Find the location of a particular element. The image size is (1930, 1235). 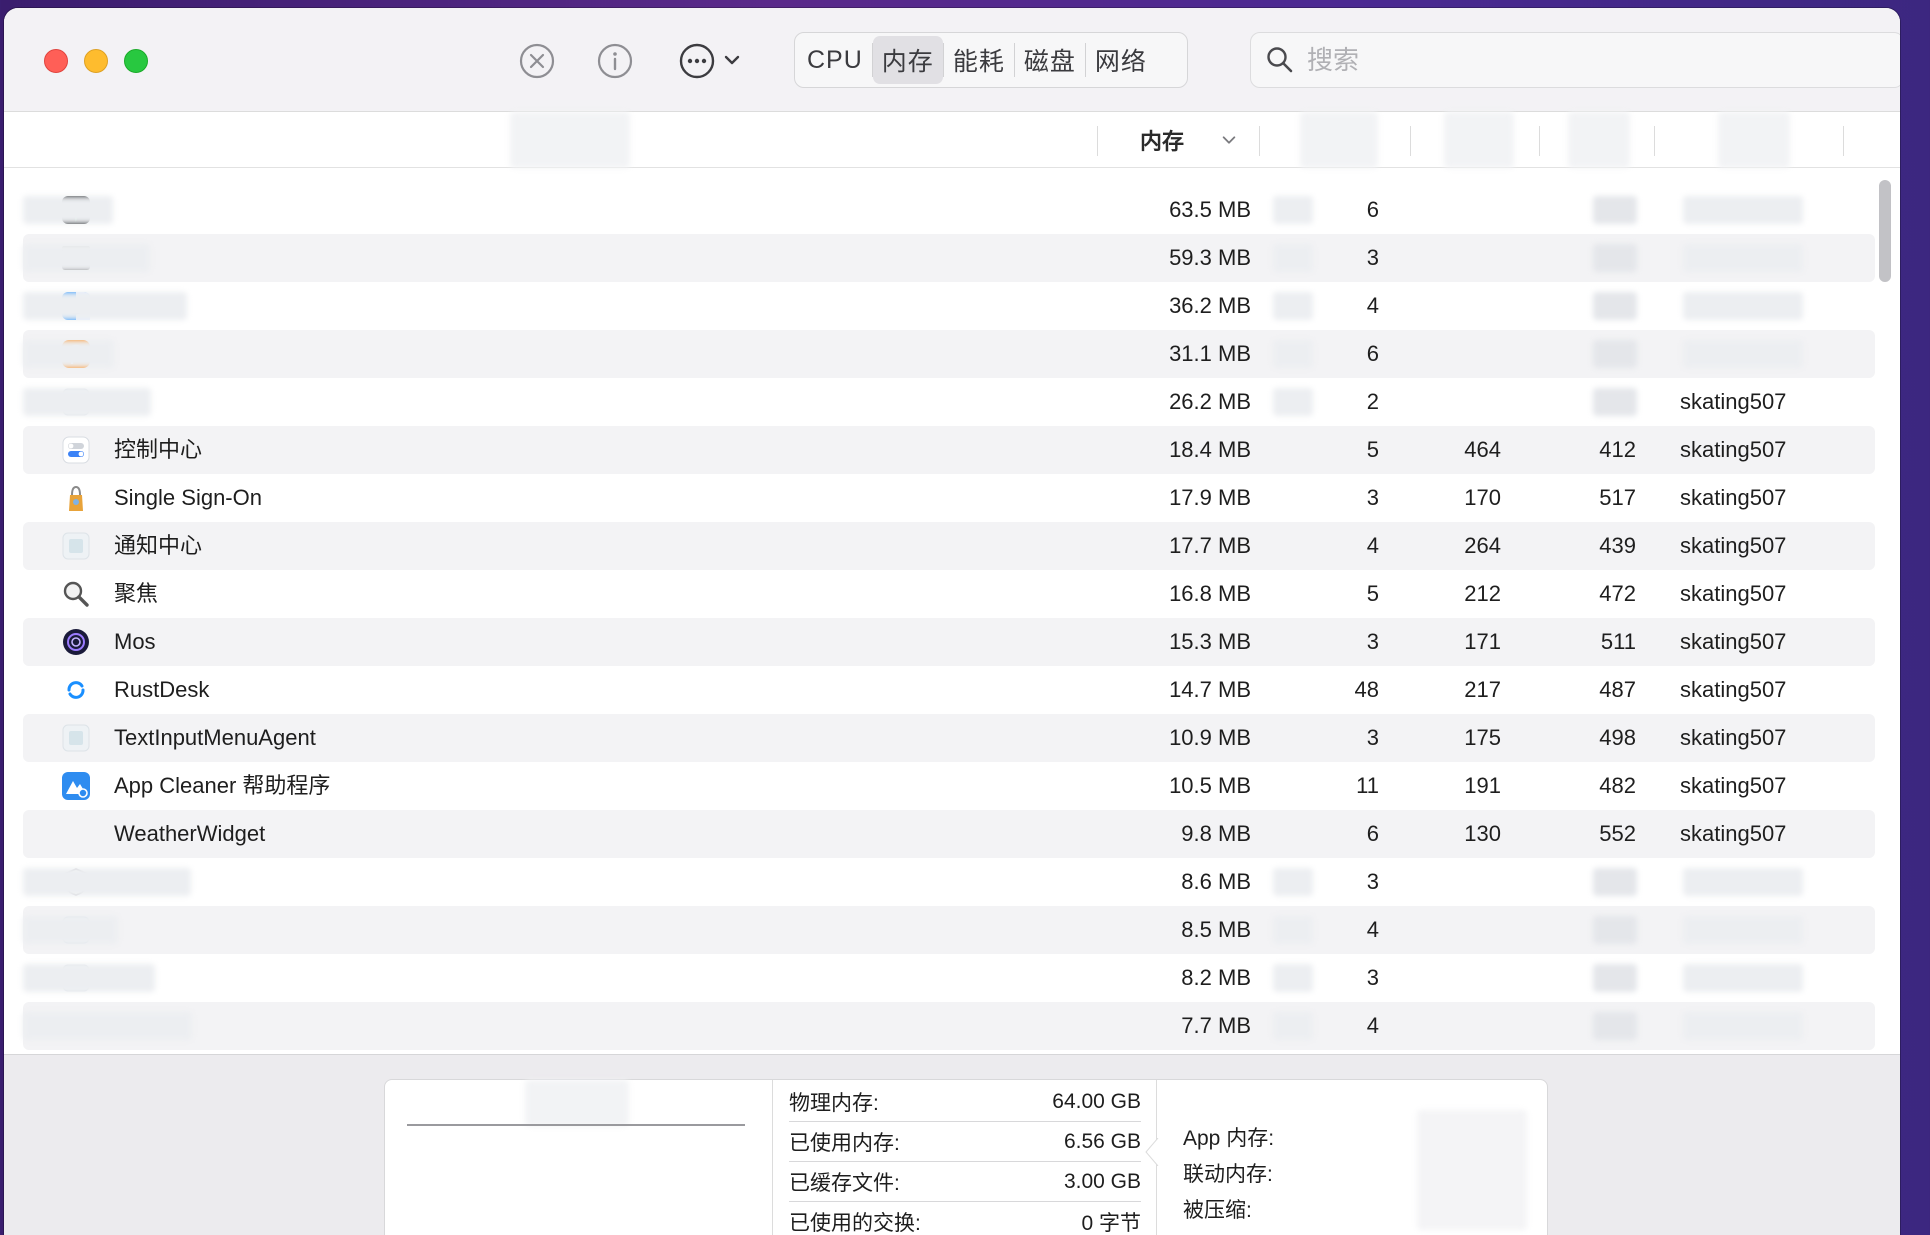

scrollbar-thumb is located at coordinates (1885, 231).